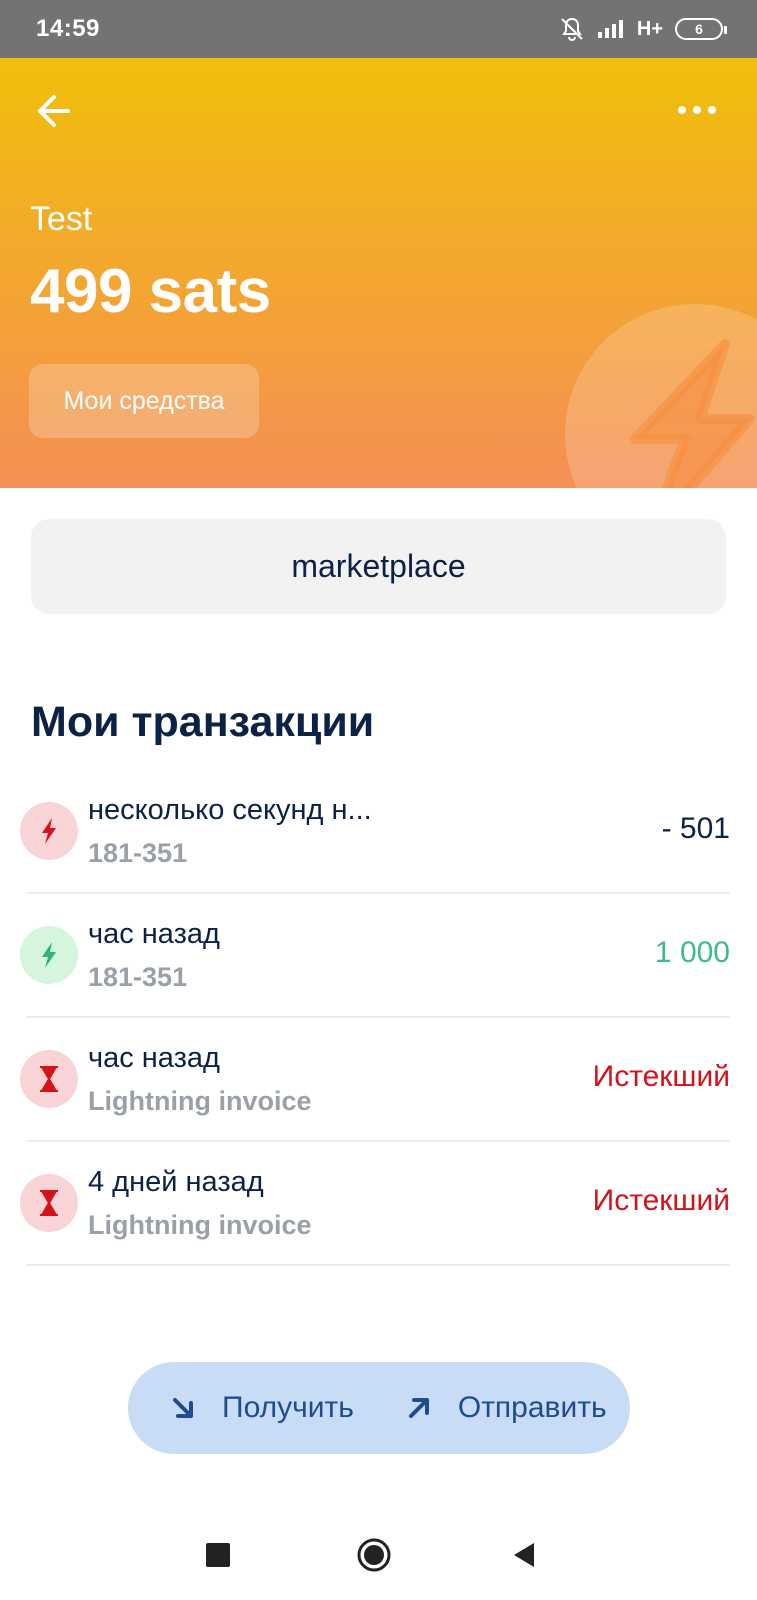 The width and height of the screenshot is (757, 1600). What do you see at coordinates (692, 952) in the screenshot?
I see `transaction-amount: 1 000` at bounding box center [692, 952].